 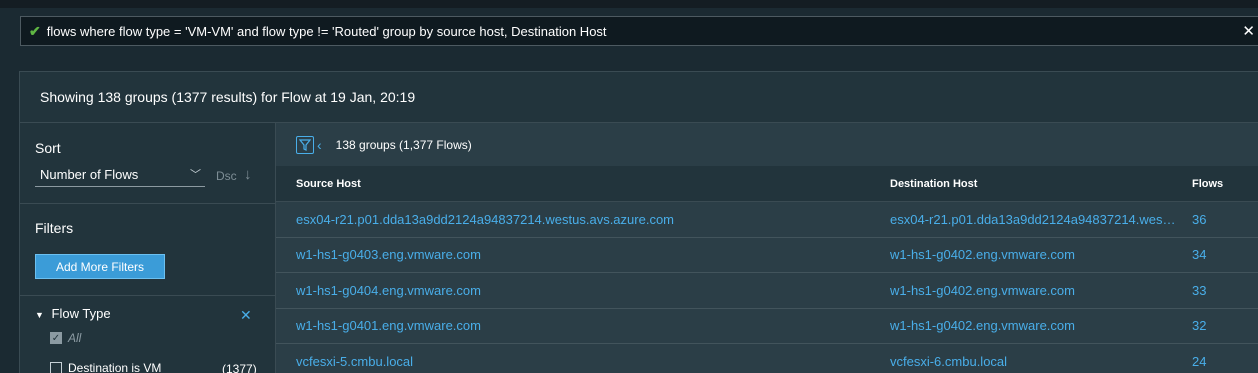 I want to click on sort-direction: Dsc, so click(x=226, y=176).